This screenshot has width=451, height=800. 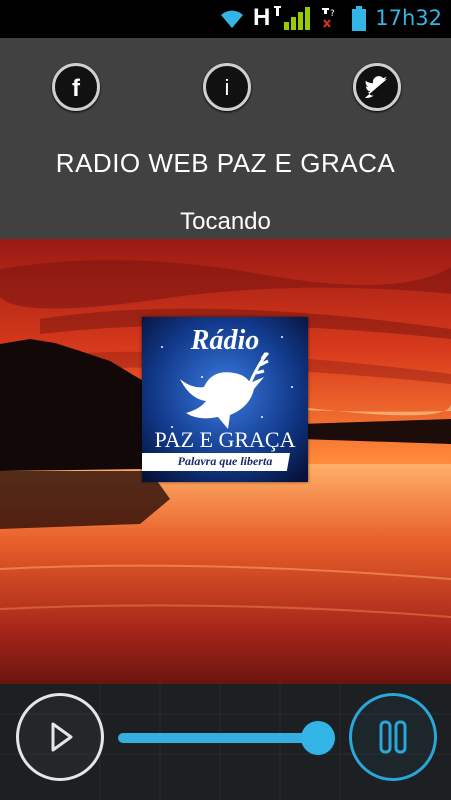 I want to click on wifi-icon, so click(x=232, y=19).